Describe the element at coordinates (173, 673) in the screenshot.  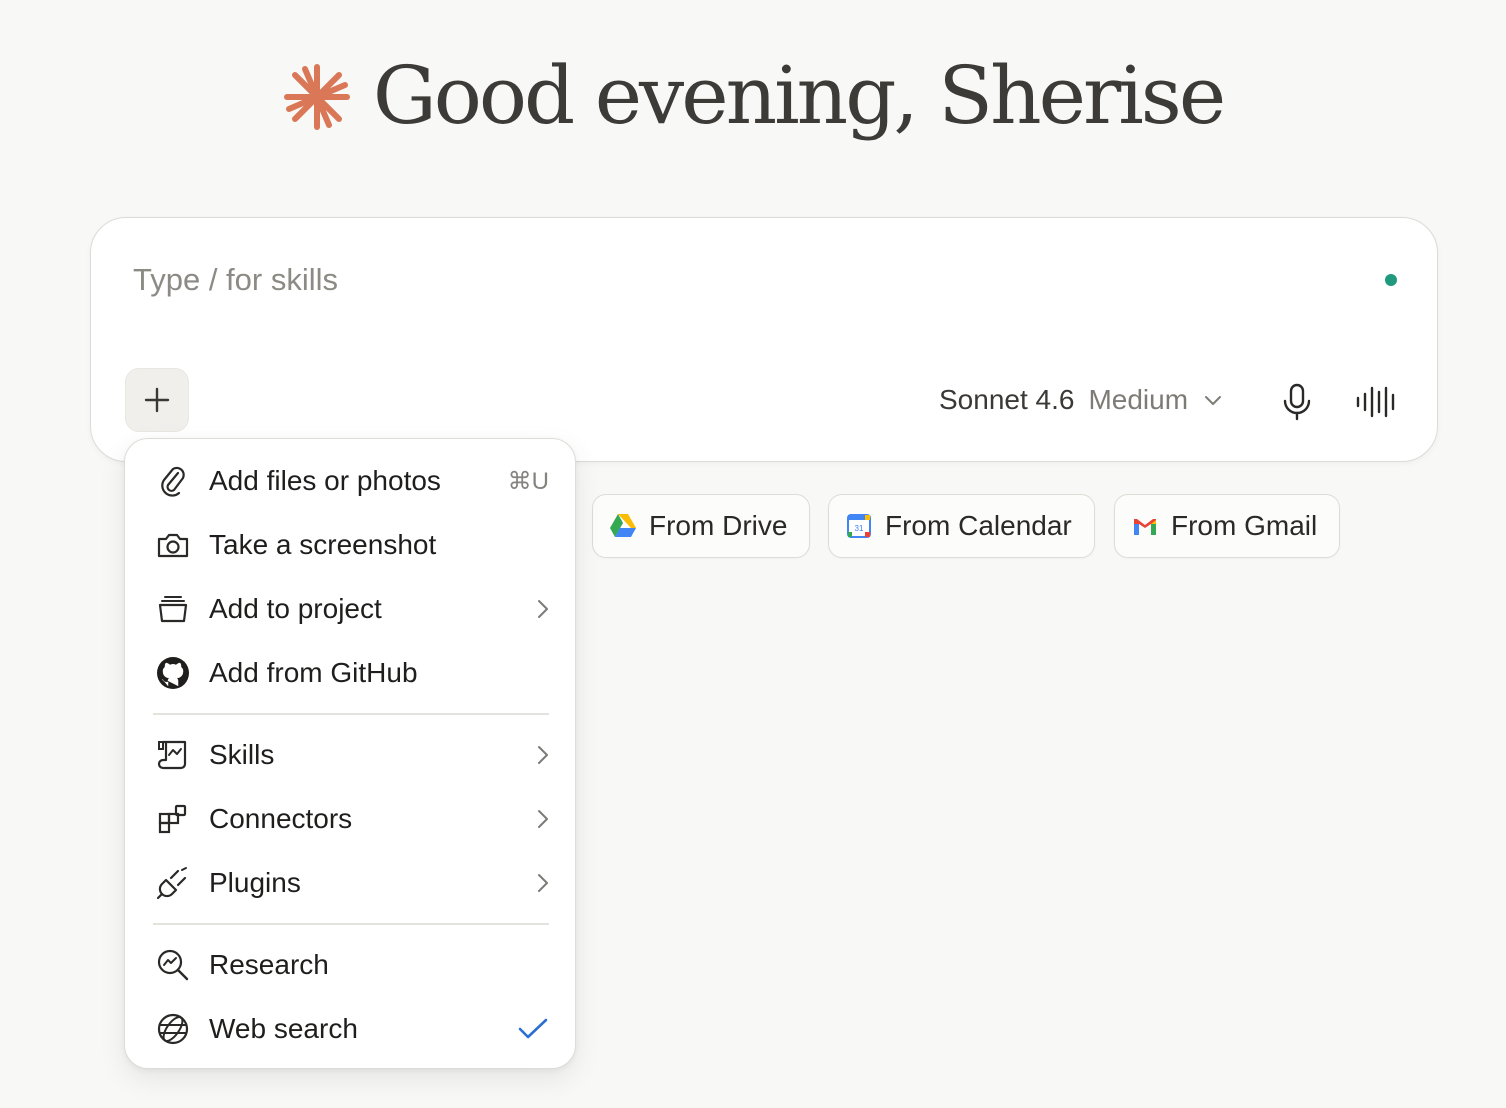
I see `github-icon` at that location.